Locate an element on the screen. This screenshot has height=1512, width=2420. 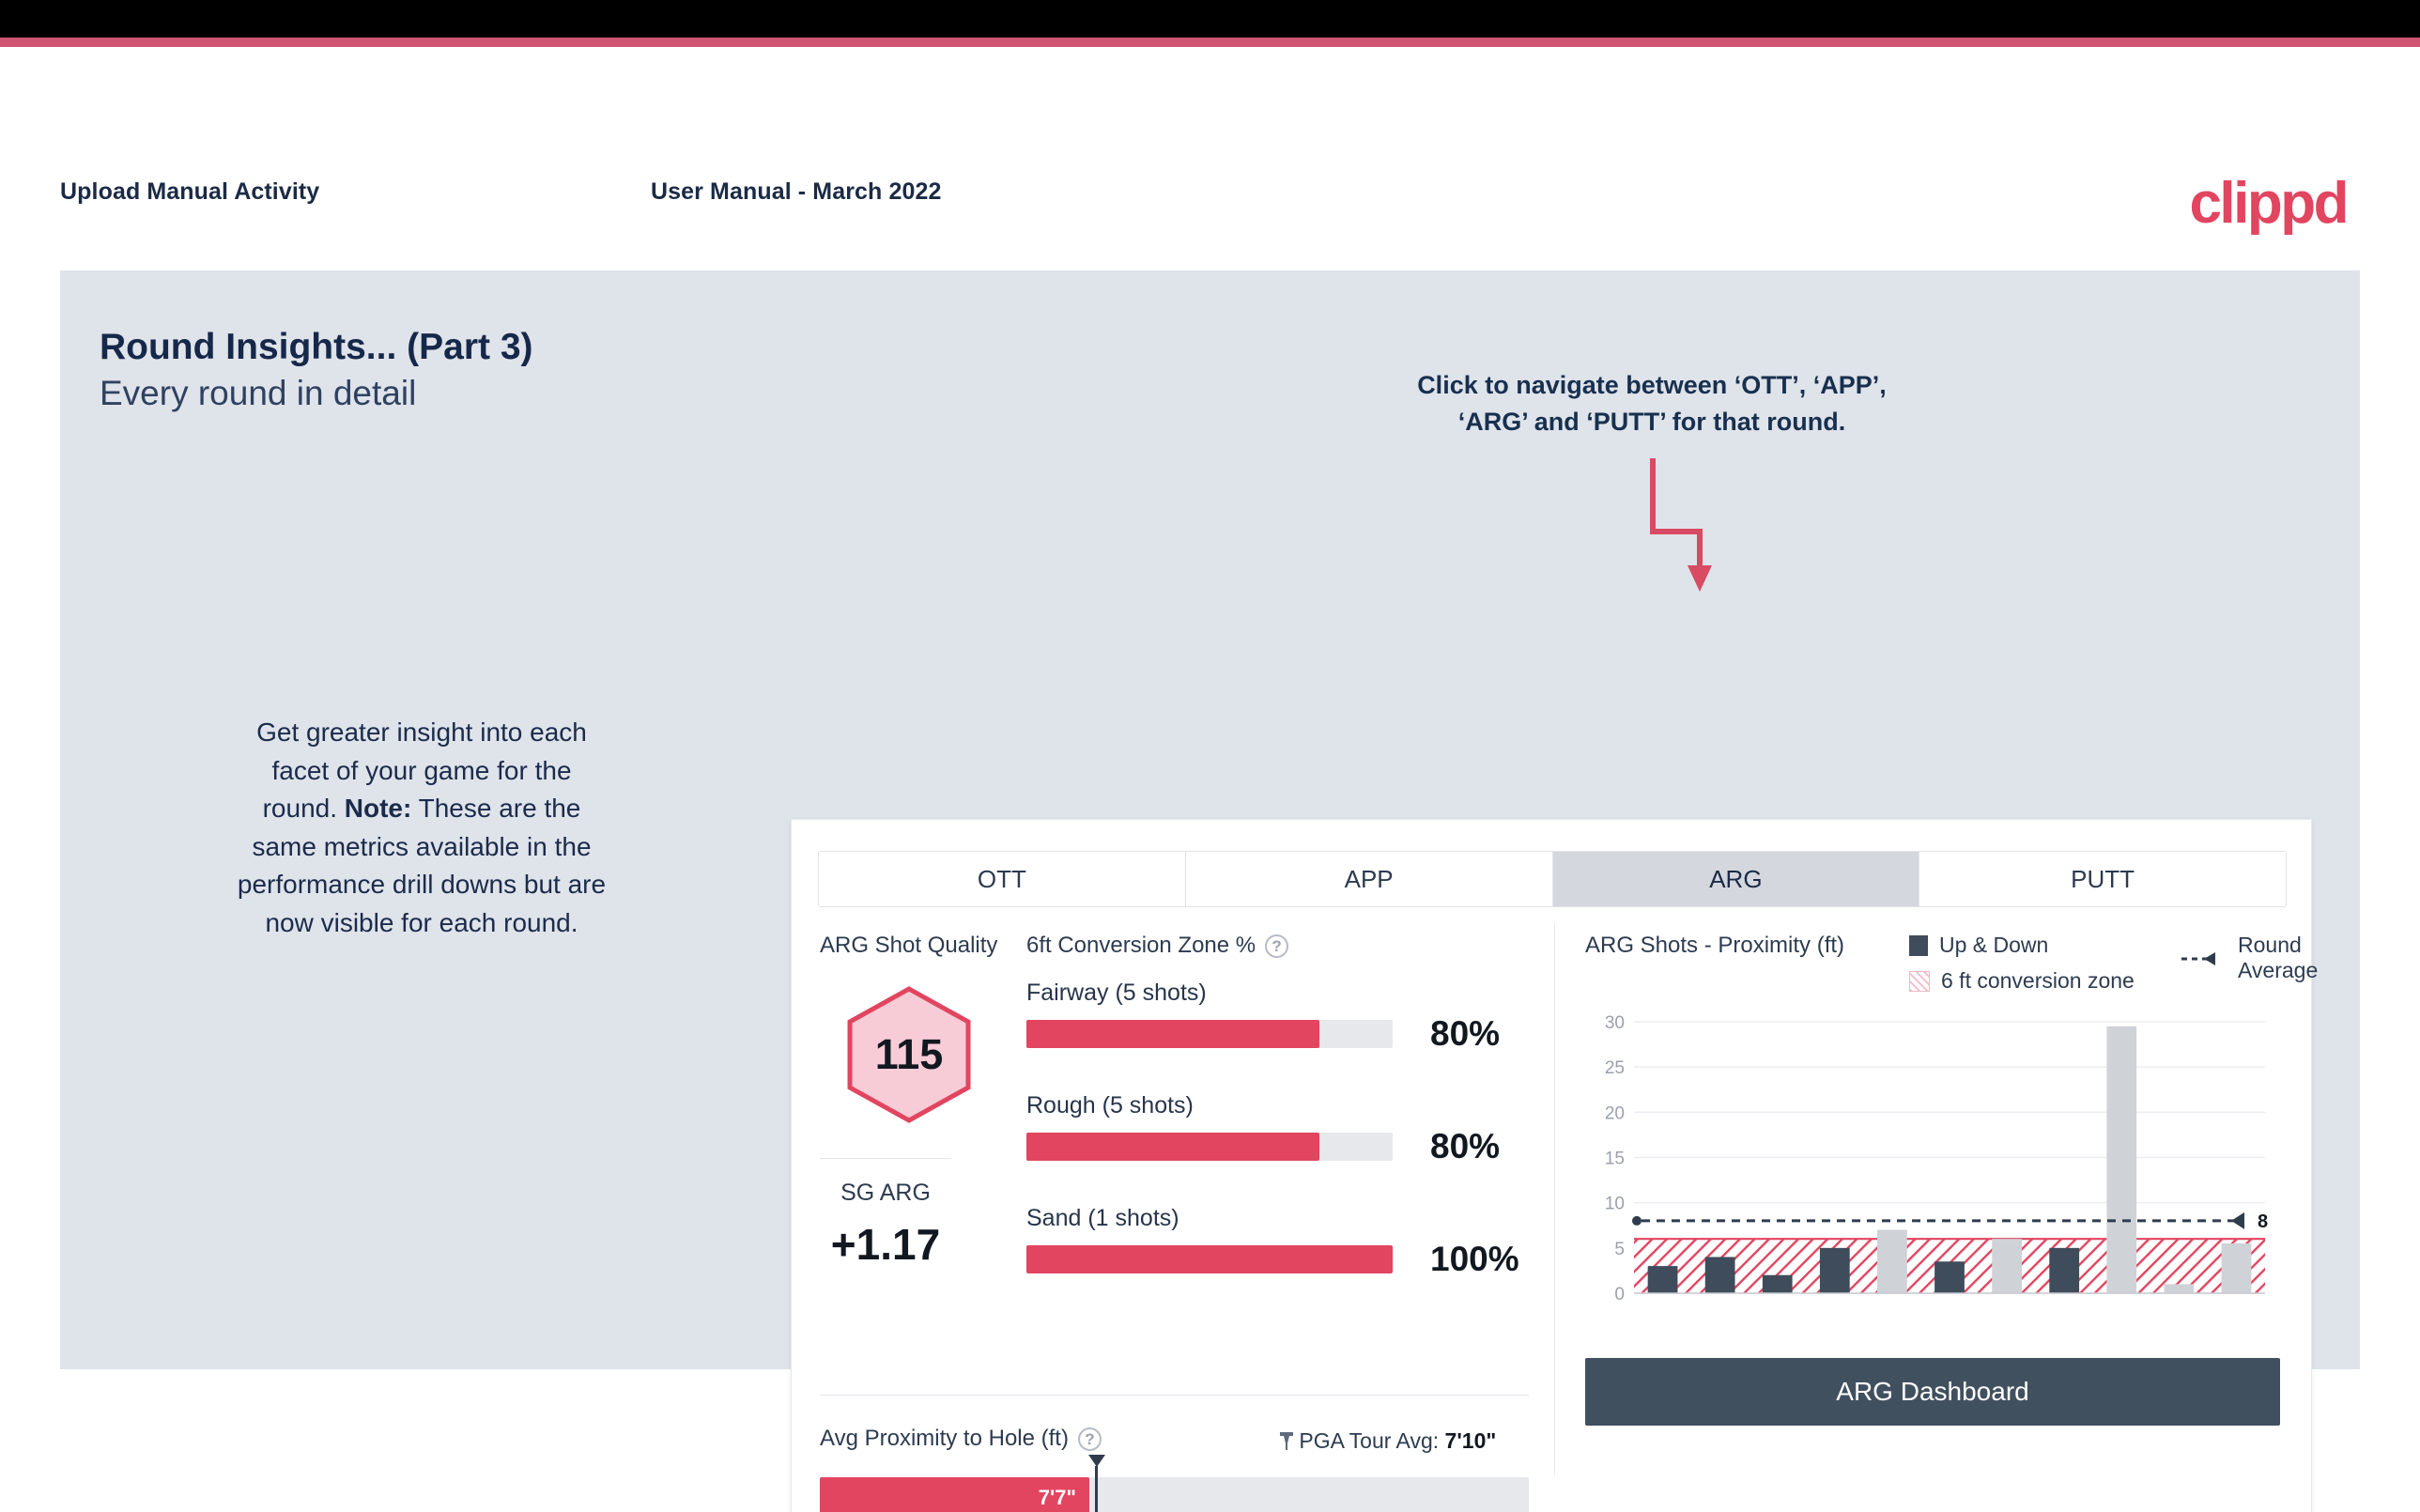
svg-text: 25 is located at coordinates (1615, 1068).